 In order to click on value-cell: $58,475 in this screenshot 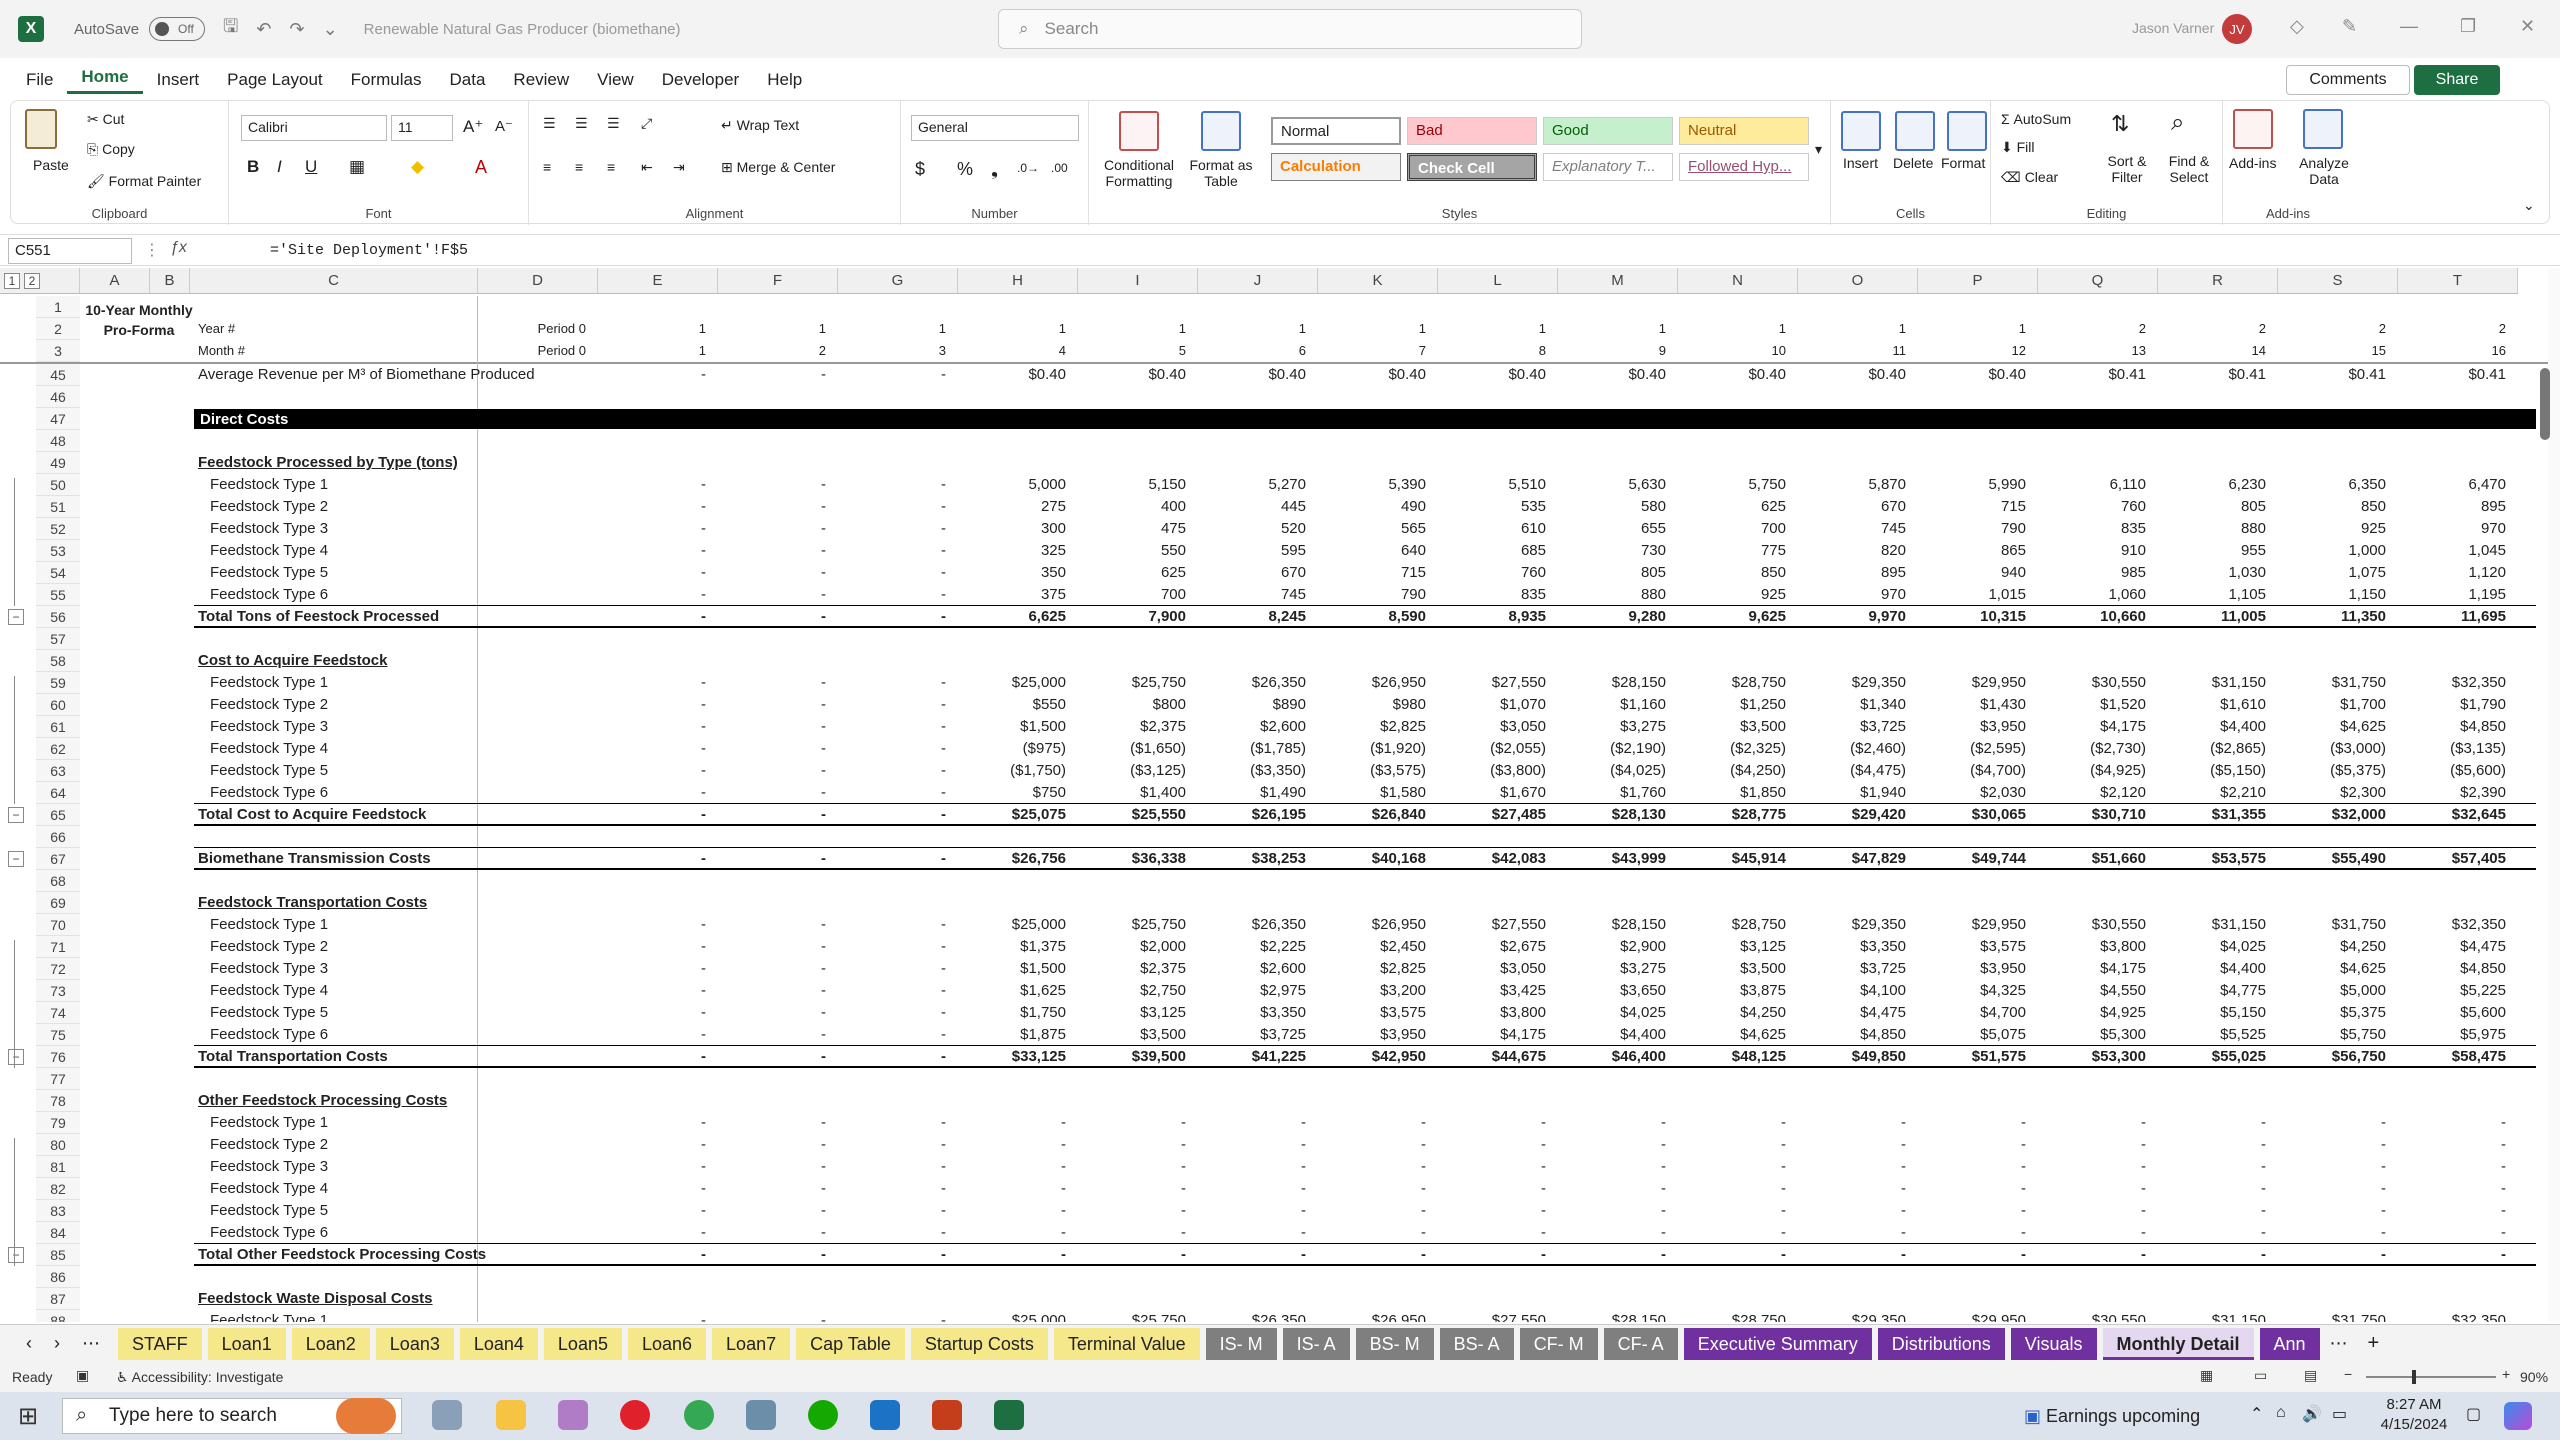, I will do `click(2458, 1057)`.